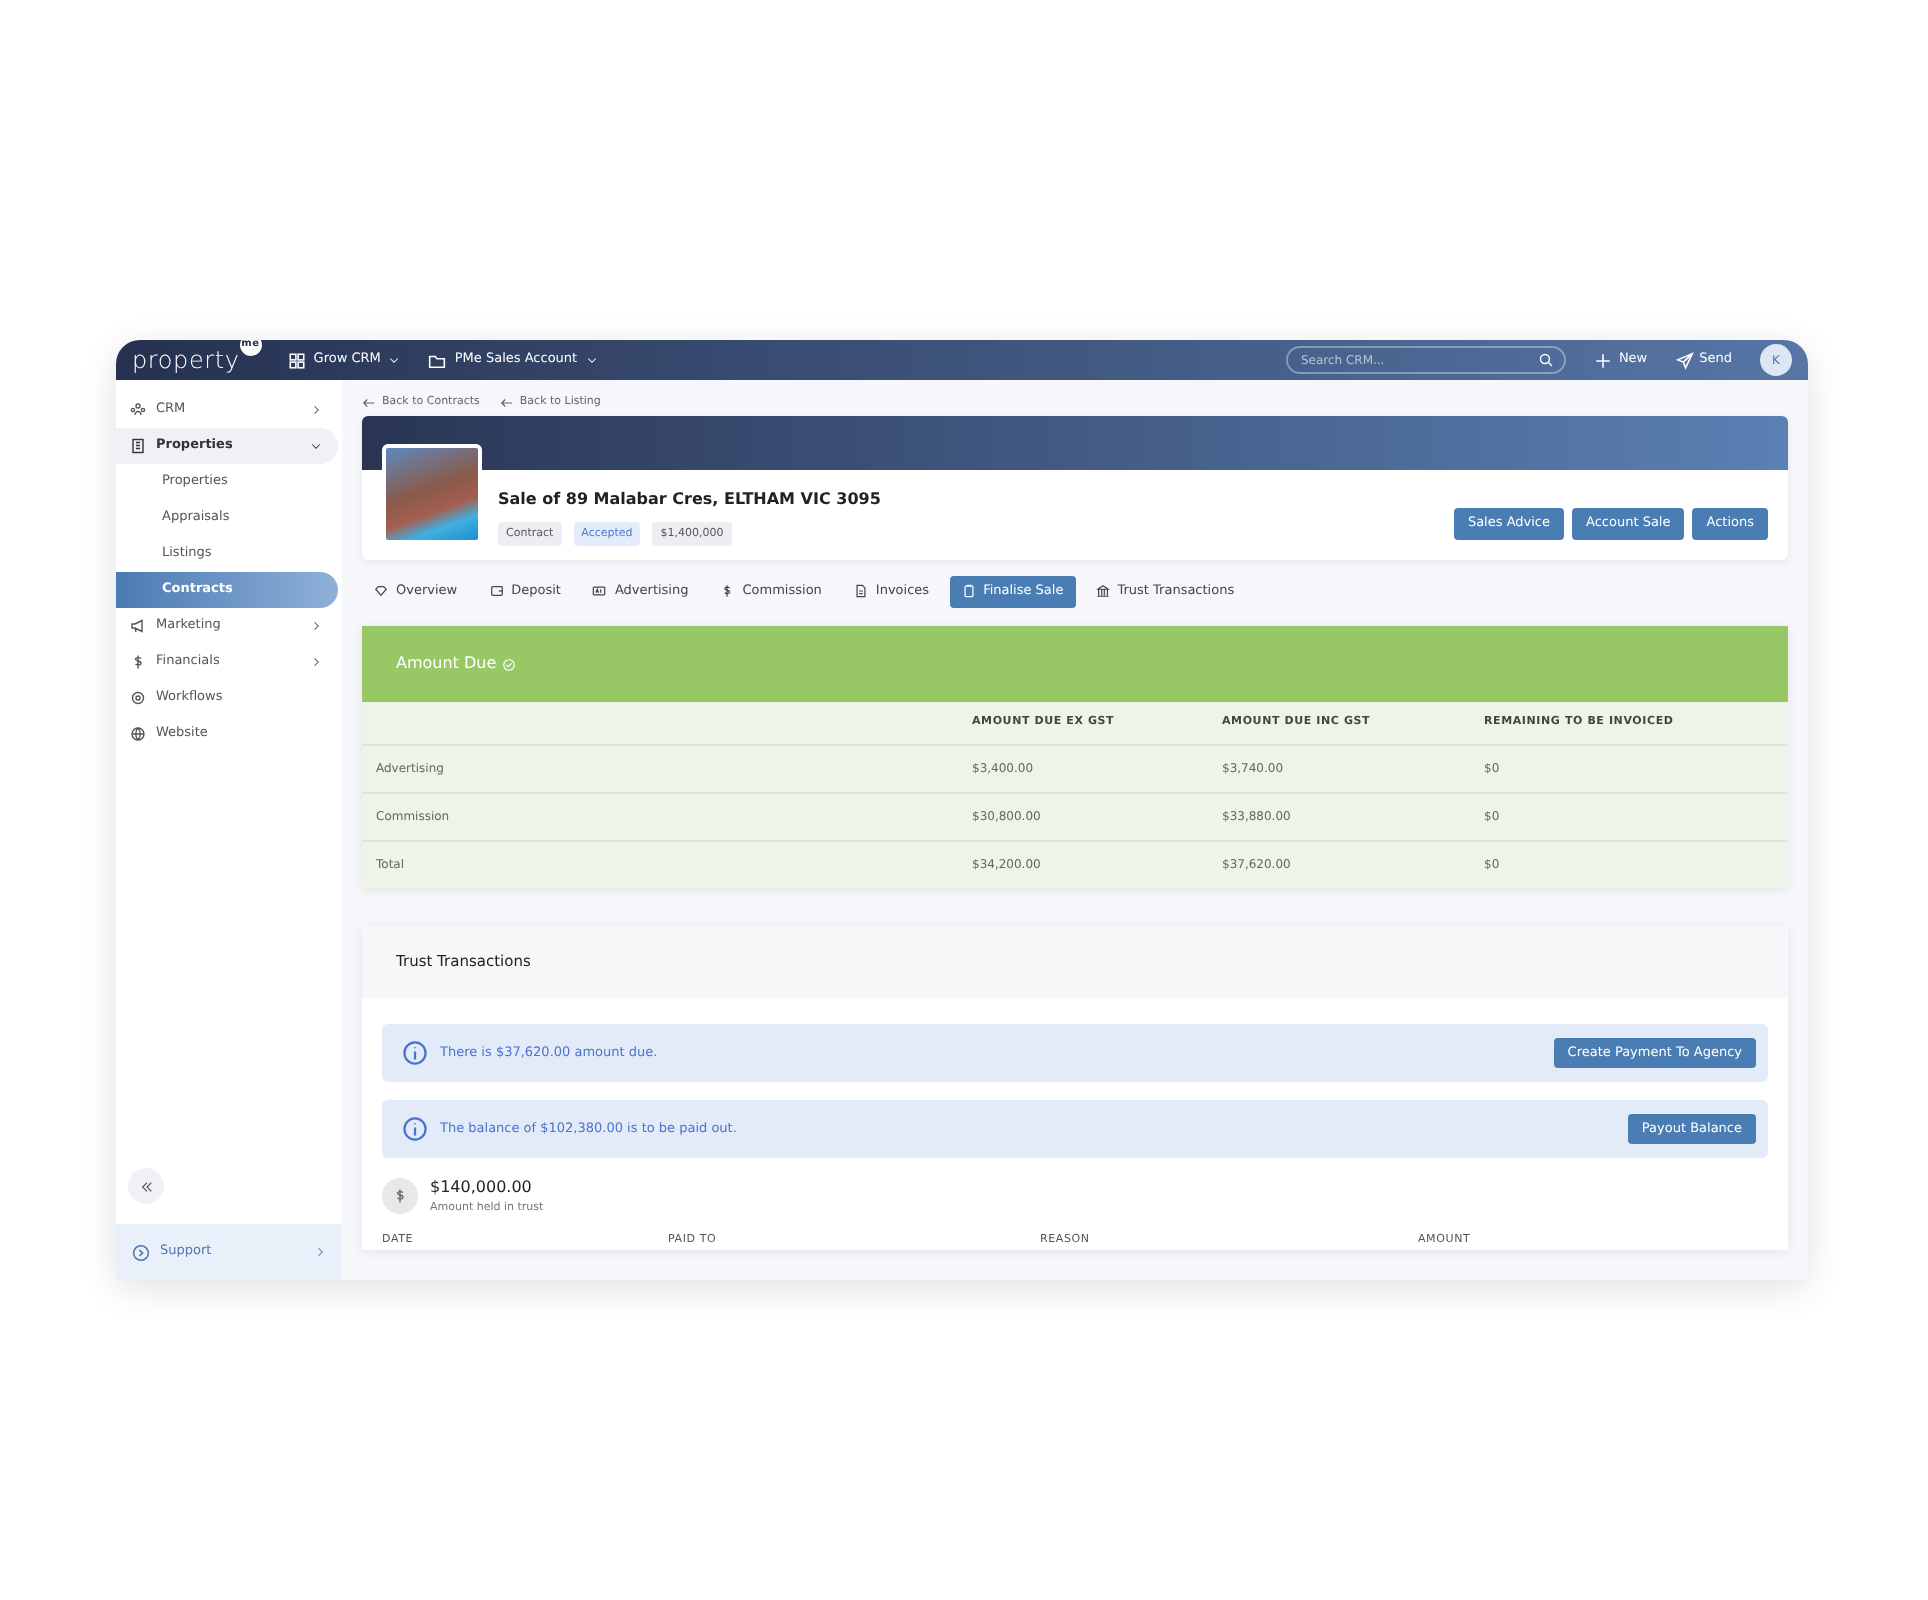  What do you see at coordinates (381, 591) in the screenshot?
I see `diamond-icon` at bounding box center [381, 591].